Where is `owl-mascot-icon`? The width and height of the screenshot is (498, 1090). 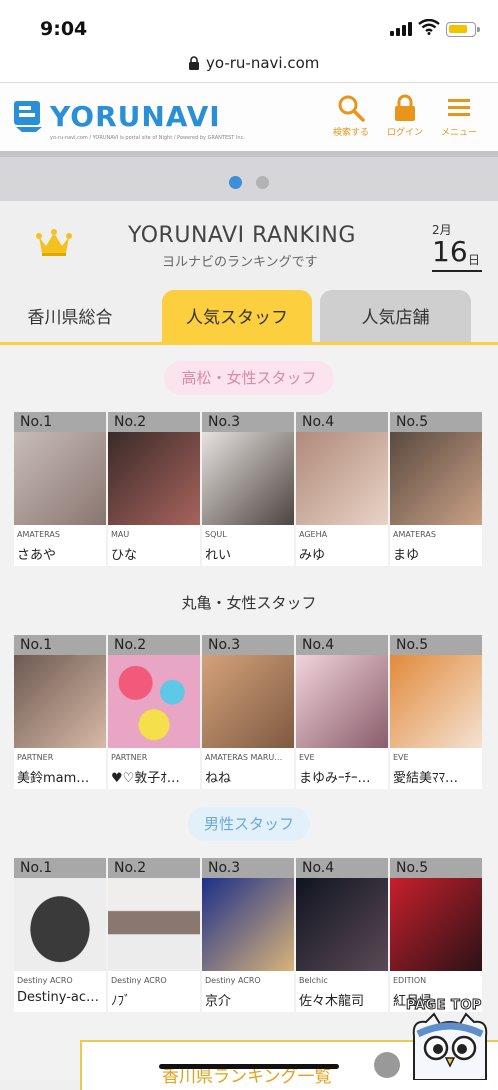
owl-mascot-icon is located at coordinates (450, 1046).